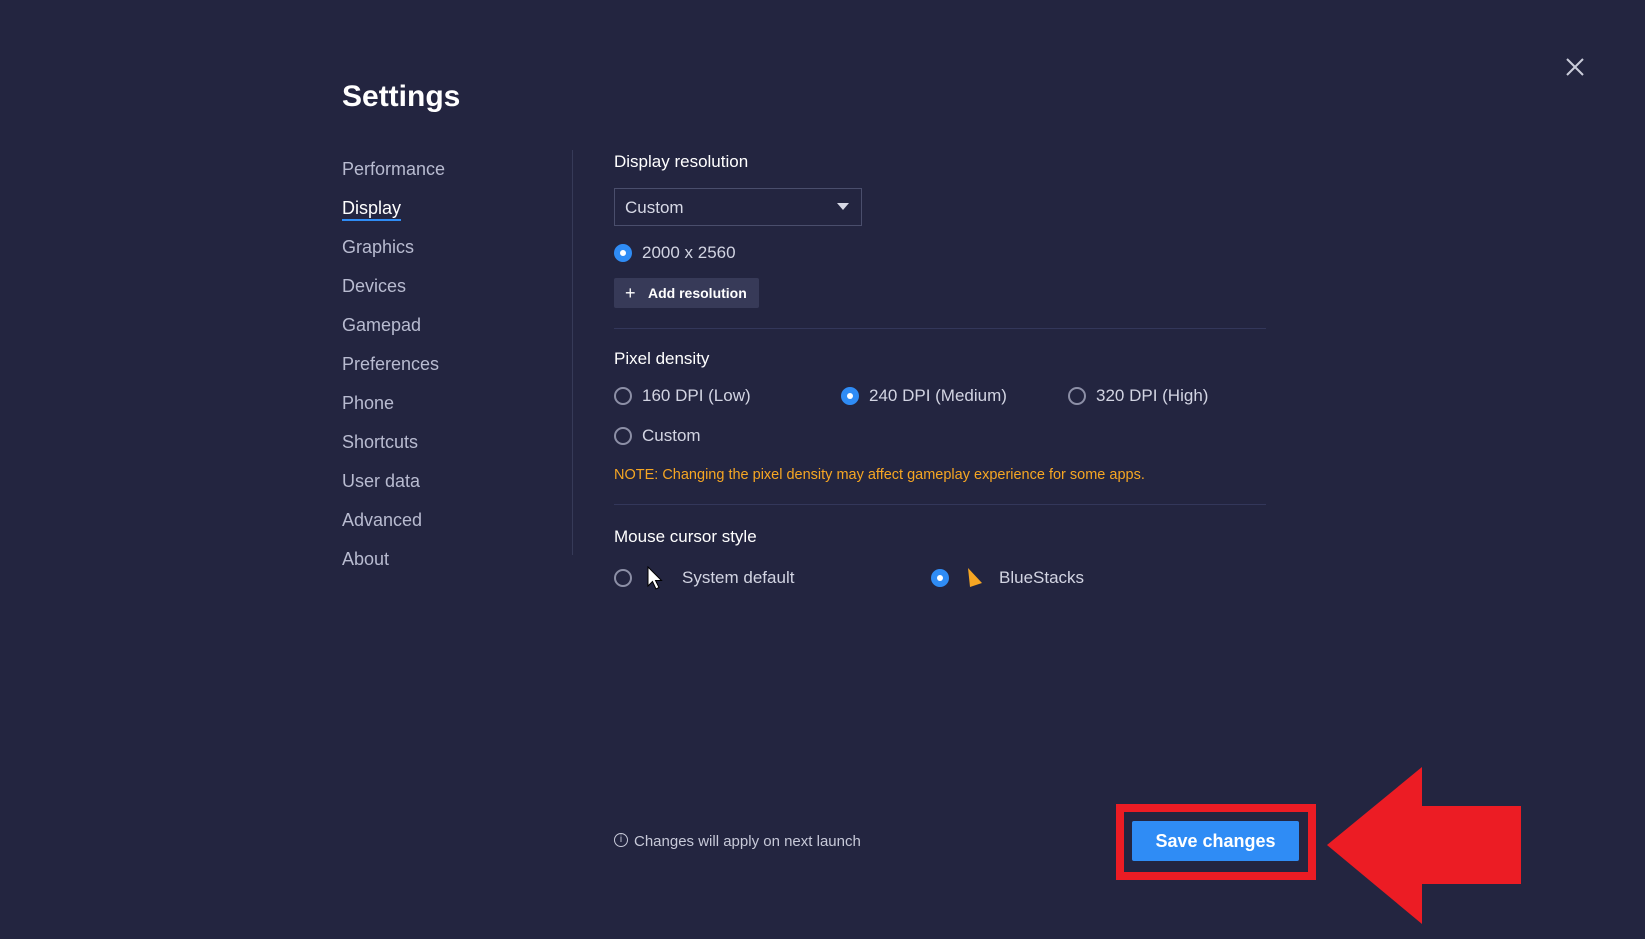 The image size is (1645, 939). Describe the element at coordinates (689, 252) in the screenshot. I see `resolution-option-label: 2000 x 2560` at that location.